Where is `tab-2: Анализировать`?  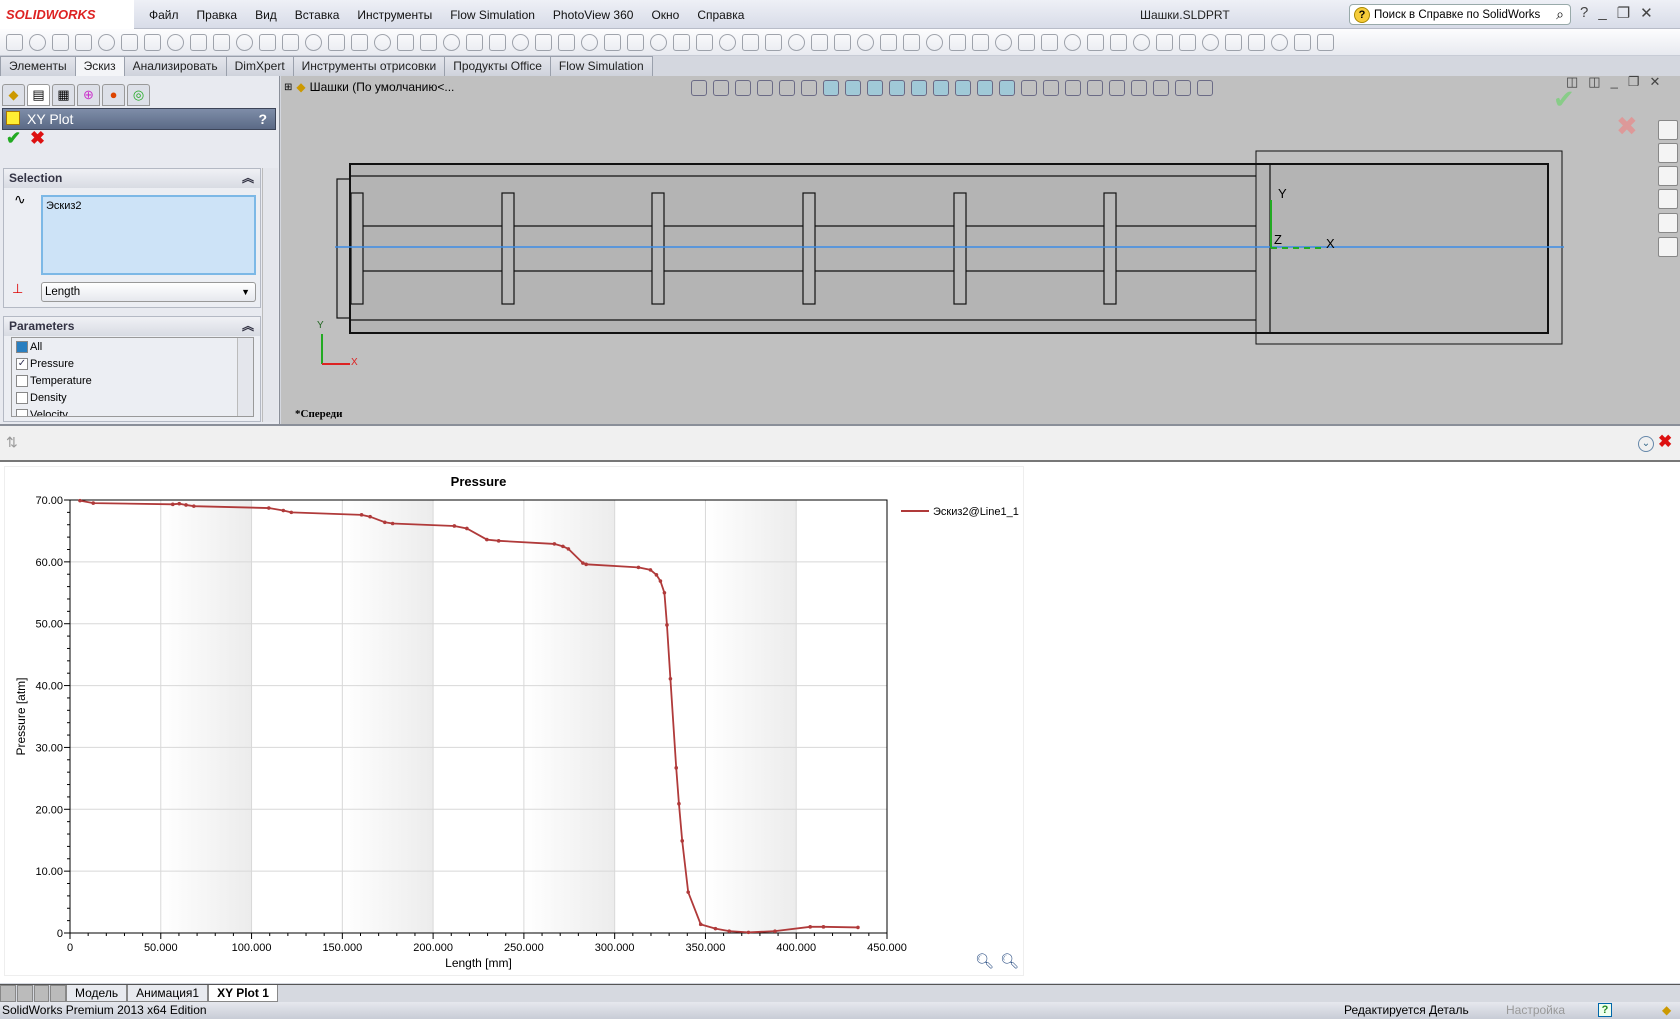
tab-2: Анализировать is located at coordinates (175, 66).